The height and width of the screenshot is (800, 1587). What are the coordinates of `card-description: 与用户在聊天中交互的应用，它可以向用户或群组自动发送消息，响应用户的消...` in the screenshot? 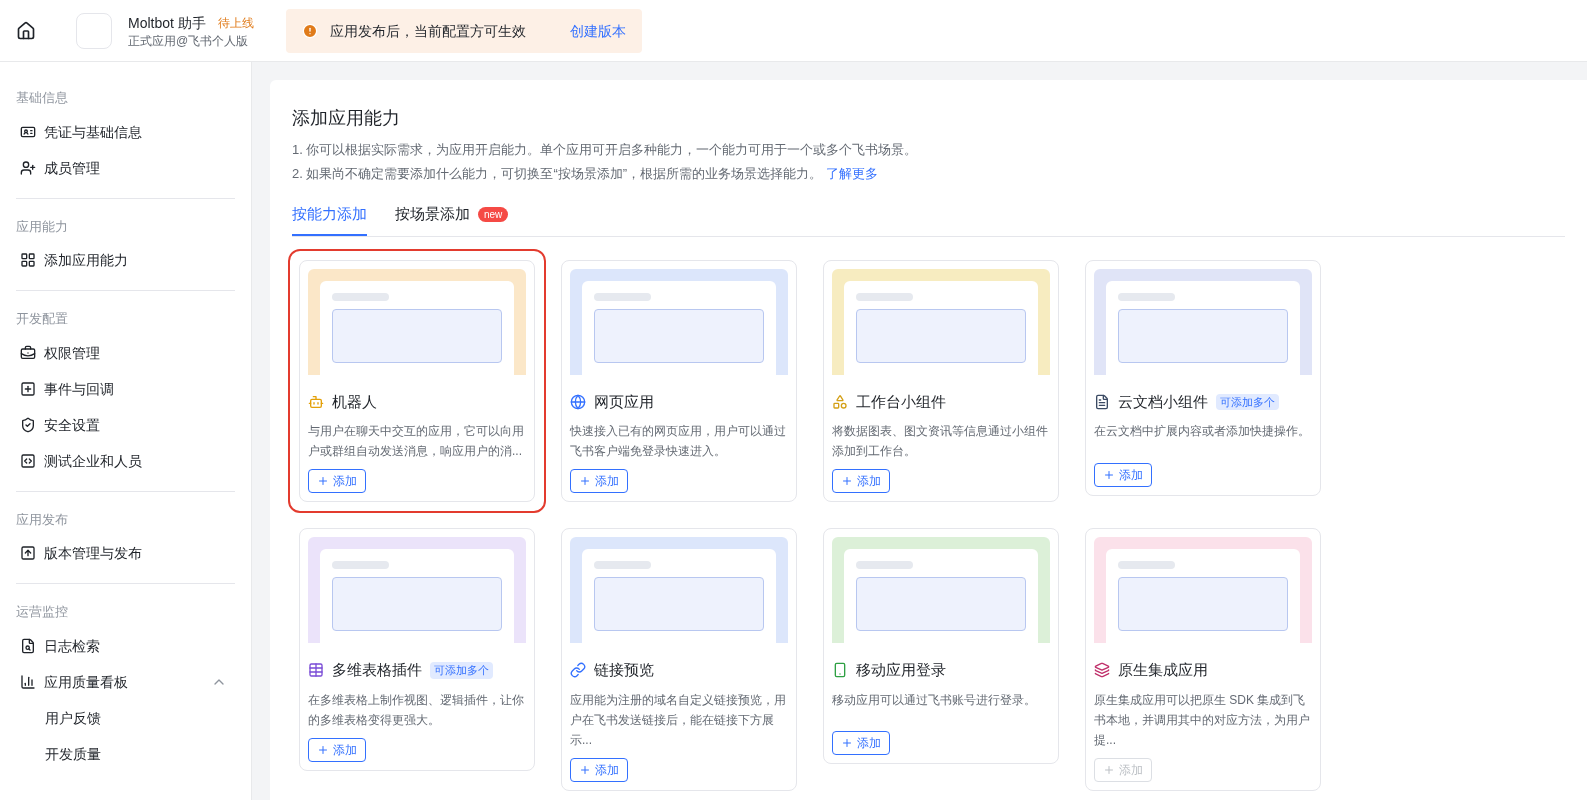 It's located at (416, 441).